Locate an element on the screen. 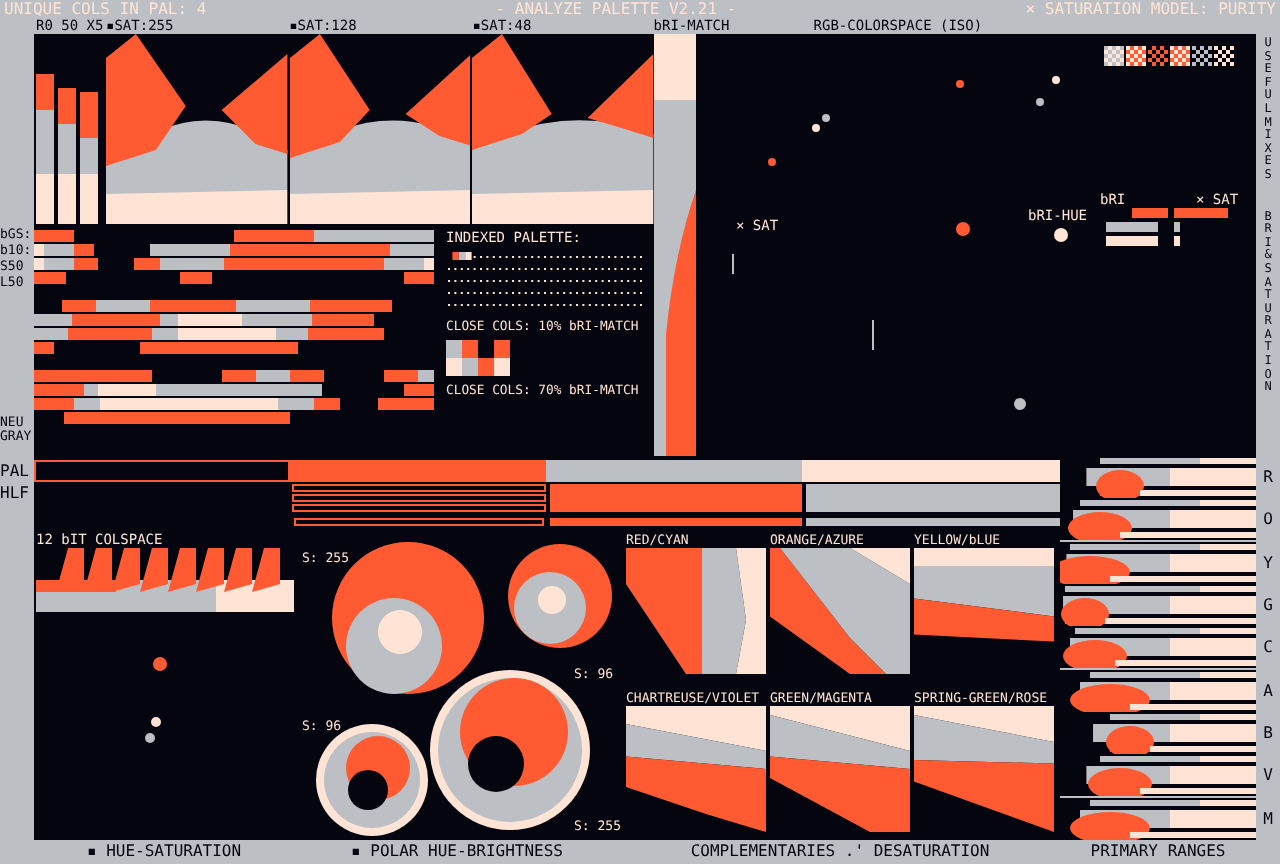  app-title: - ANALYZE PALETTE V2.21 - is located at coordinates (616, 9).